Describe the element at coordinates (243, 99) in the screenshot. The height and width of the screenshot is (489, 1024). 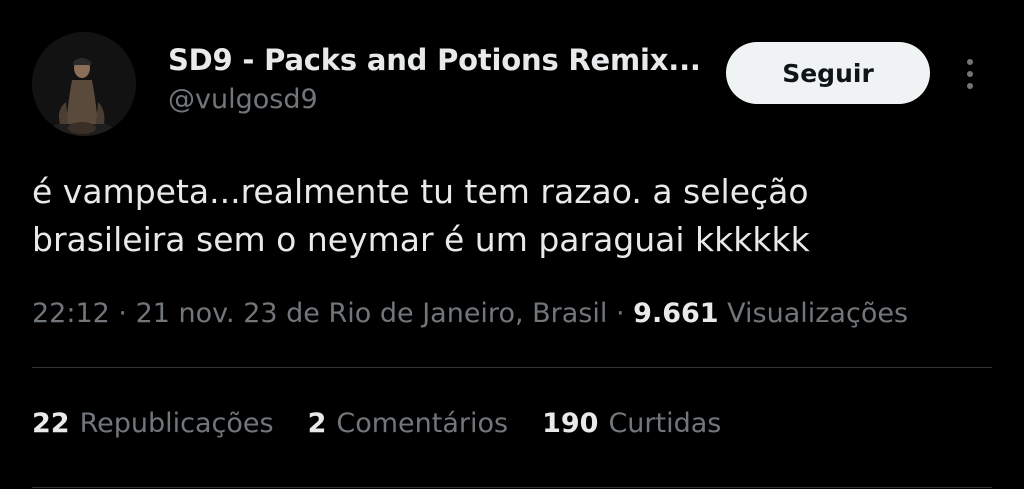
I see `author-handle: @vulgosd9` at that location.